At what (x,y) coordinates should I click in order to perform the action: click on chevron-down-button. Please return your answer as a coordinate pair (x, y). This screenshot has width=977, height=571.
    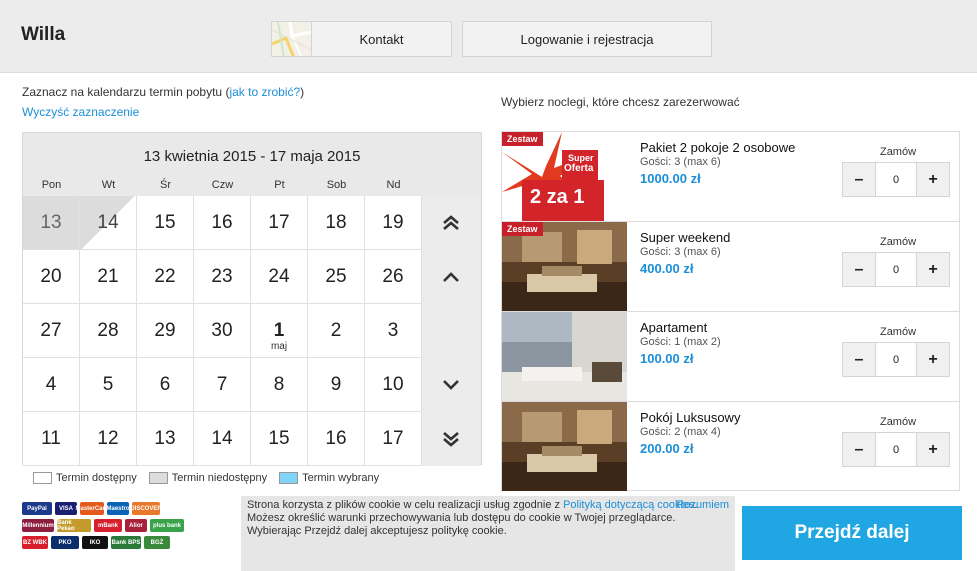
    Looking at the image, I should click on (451, 385).